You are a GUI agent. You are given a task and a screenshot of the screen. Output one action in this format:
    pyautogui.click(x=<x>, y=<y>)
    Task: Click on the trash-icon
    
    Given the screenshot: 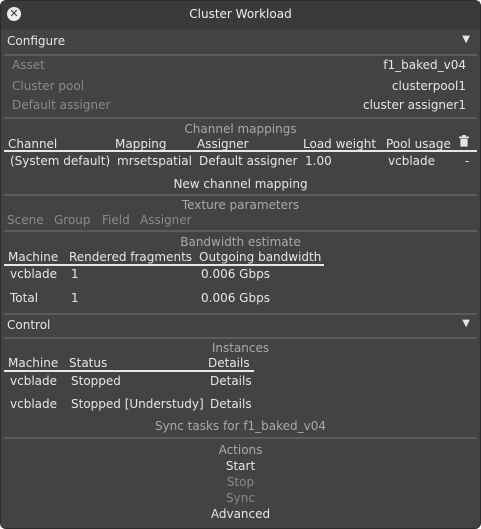 What is the action you would take?
    pyautogui.click(x=464, y=141)
    